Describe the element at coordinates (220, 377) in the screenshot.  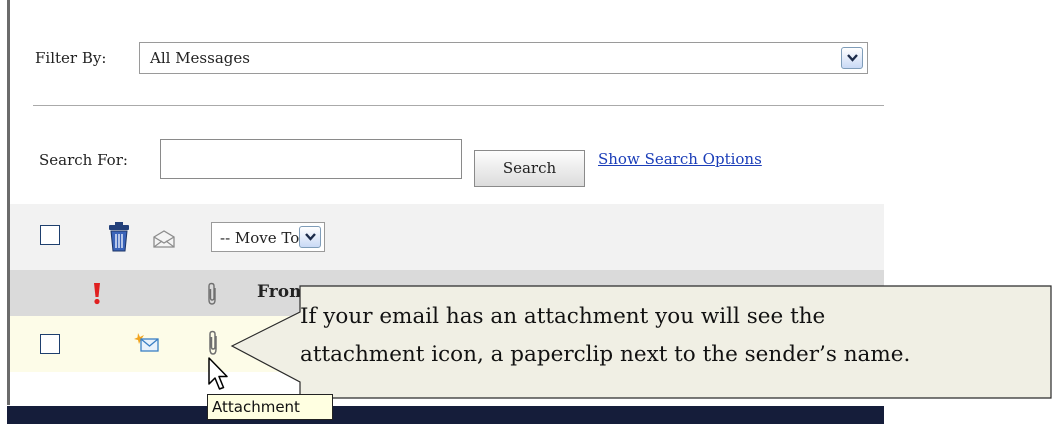
I see `mouse-pointer-icon` at that location.